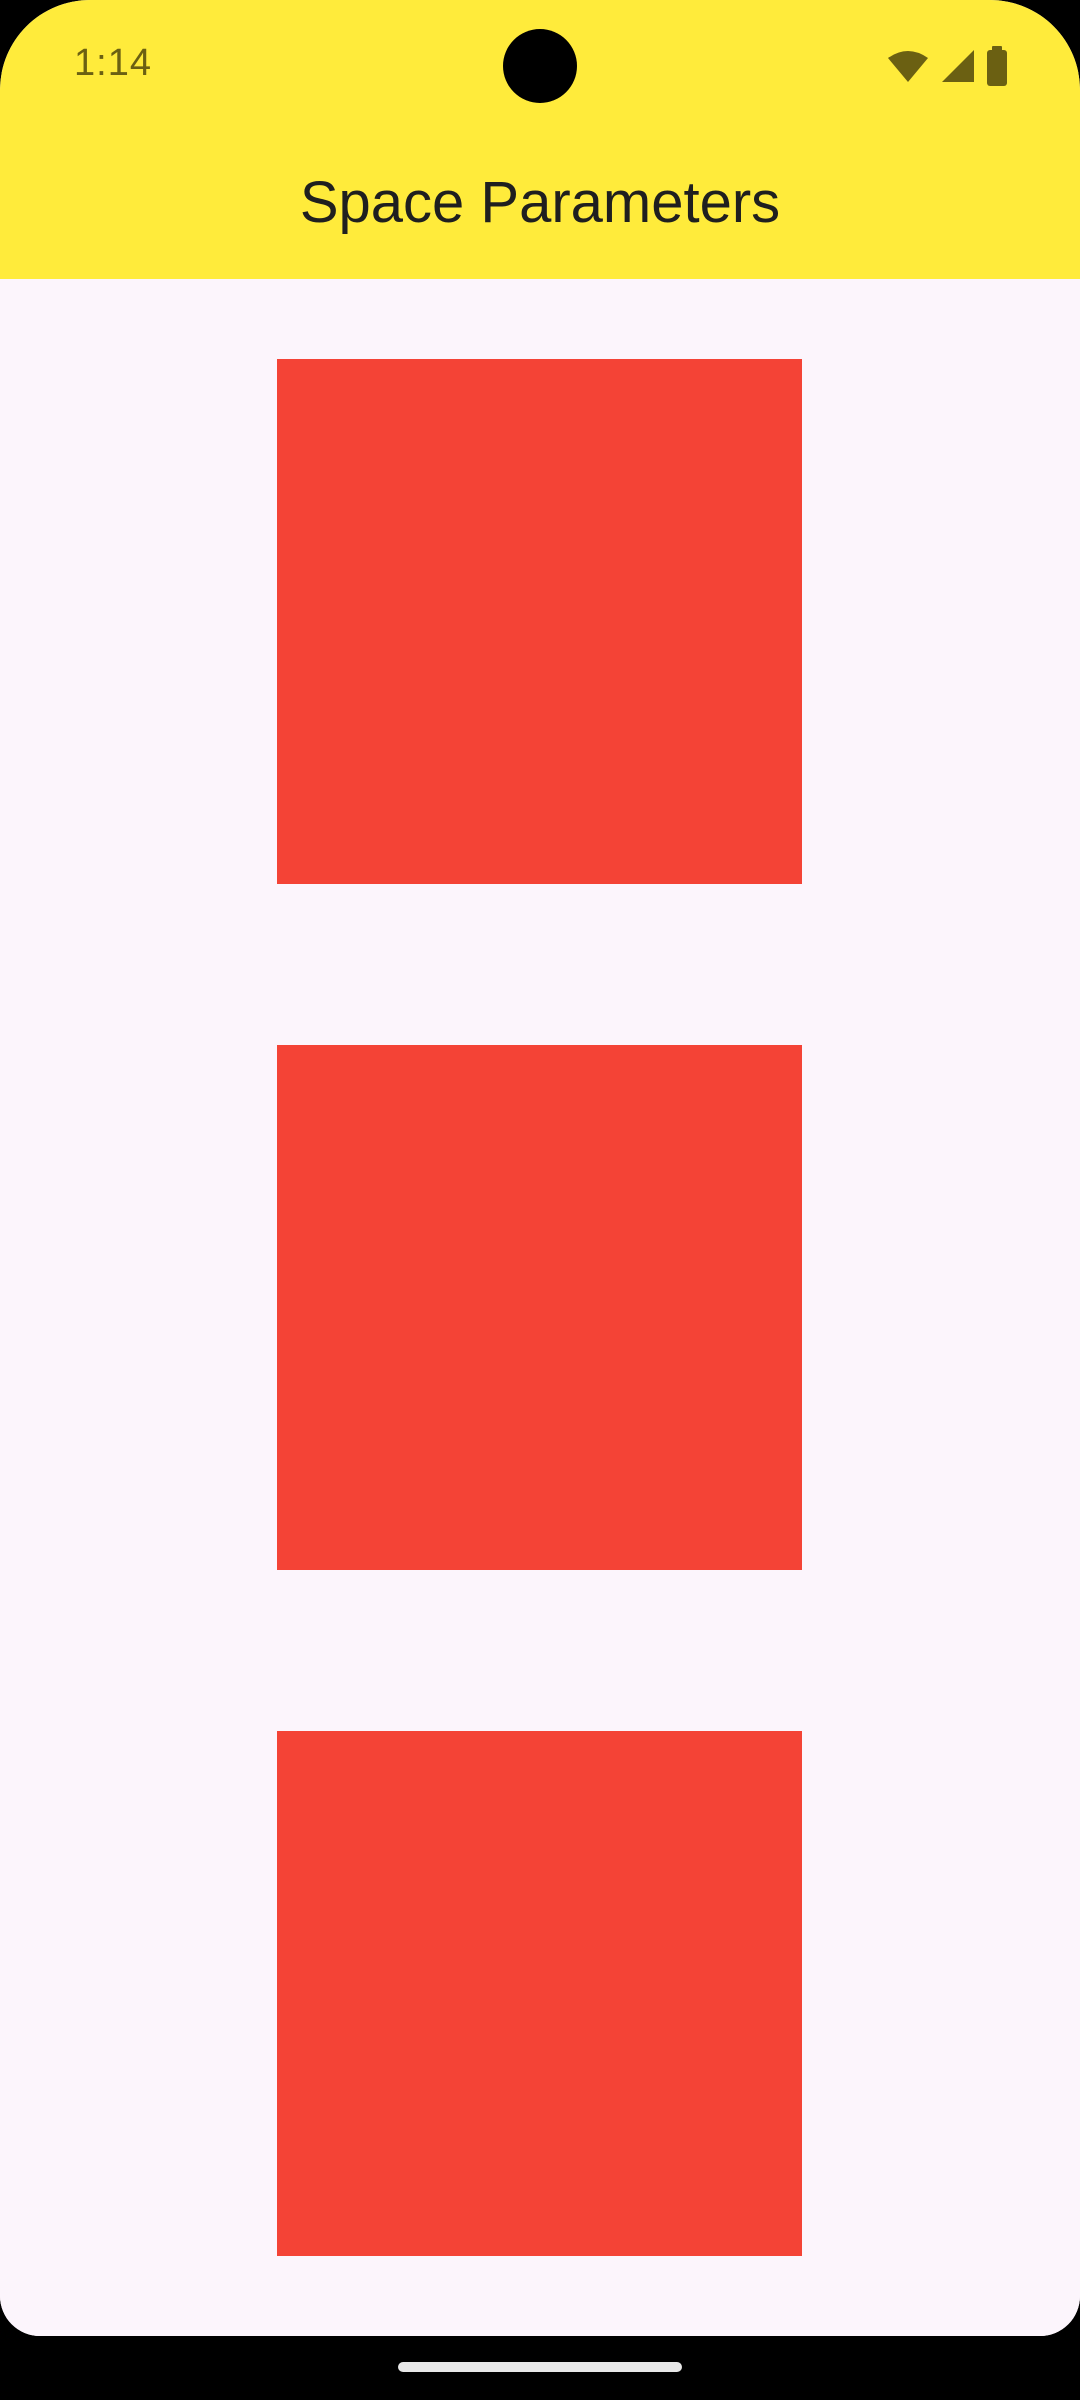 This screenshot has width=1080, height=2400. I want to click on app-bar: 1:14 Space Parameters, so click(540, 139).